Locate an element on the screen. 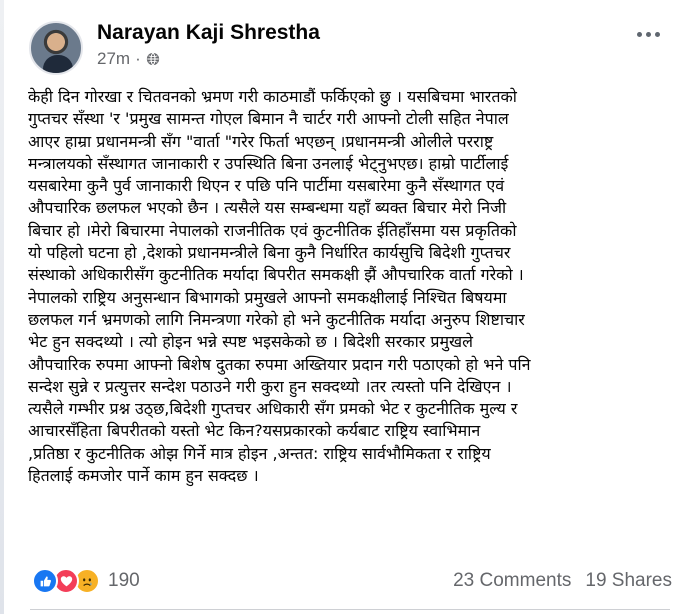 This screenshot has height=614, width=700. engagement-counts: 23 Comments 19 Shares is located at coordinates (562, 581).